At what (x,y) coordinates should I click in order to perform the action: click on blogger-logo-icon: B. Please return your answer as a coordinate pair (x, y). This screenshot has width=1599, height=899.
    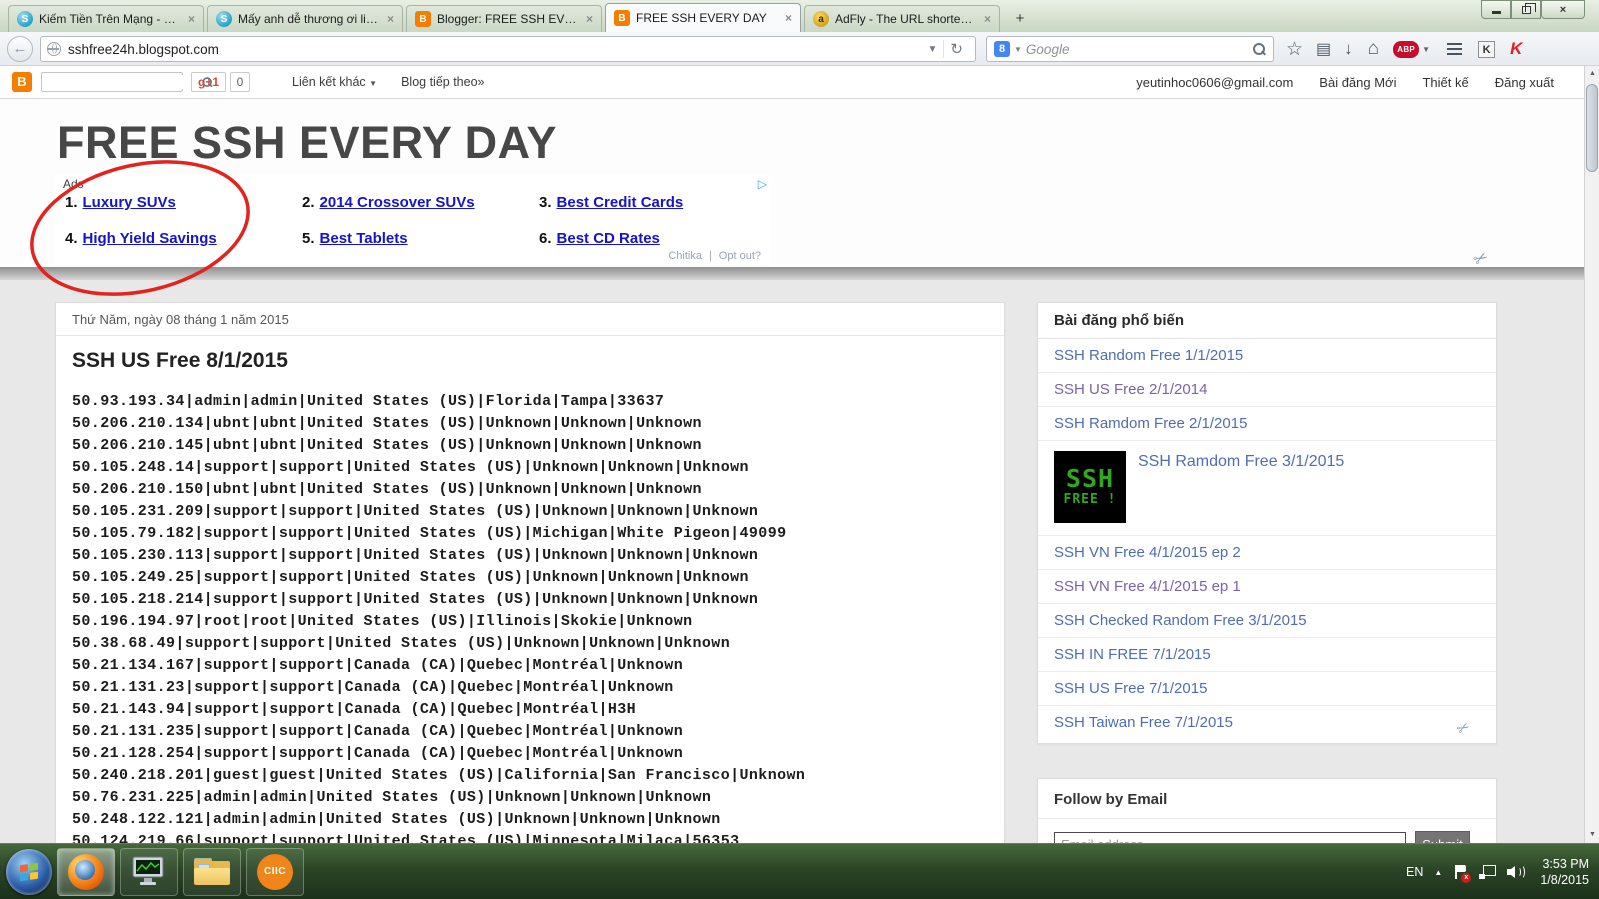
    Looking at the image, I should click on (22, 82).